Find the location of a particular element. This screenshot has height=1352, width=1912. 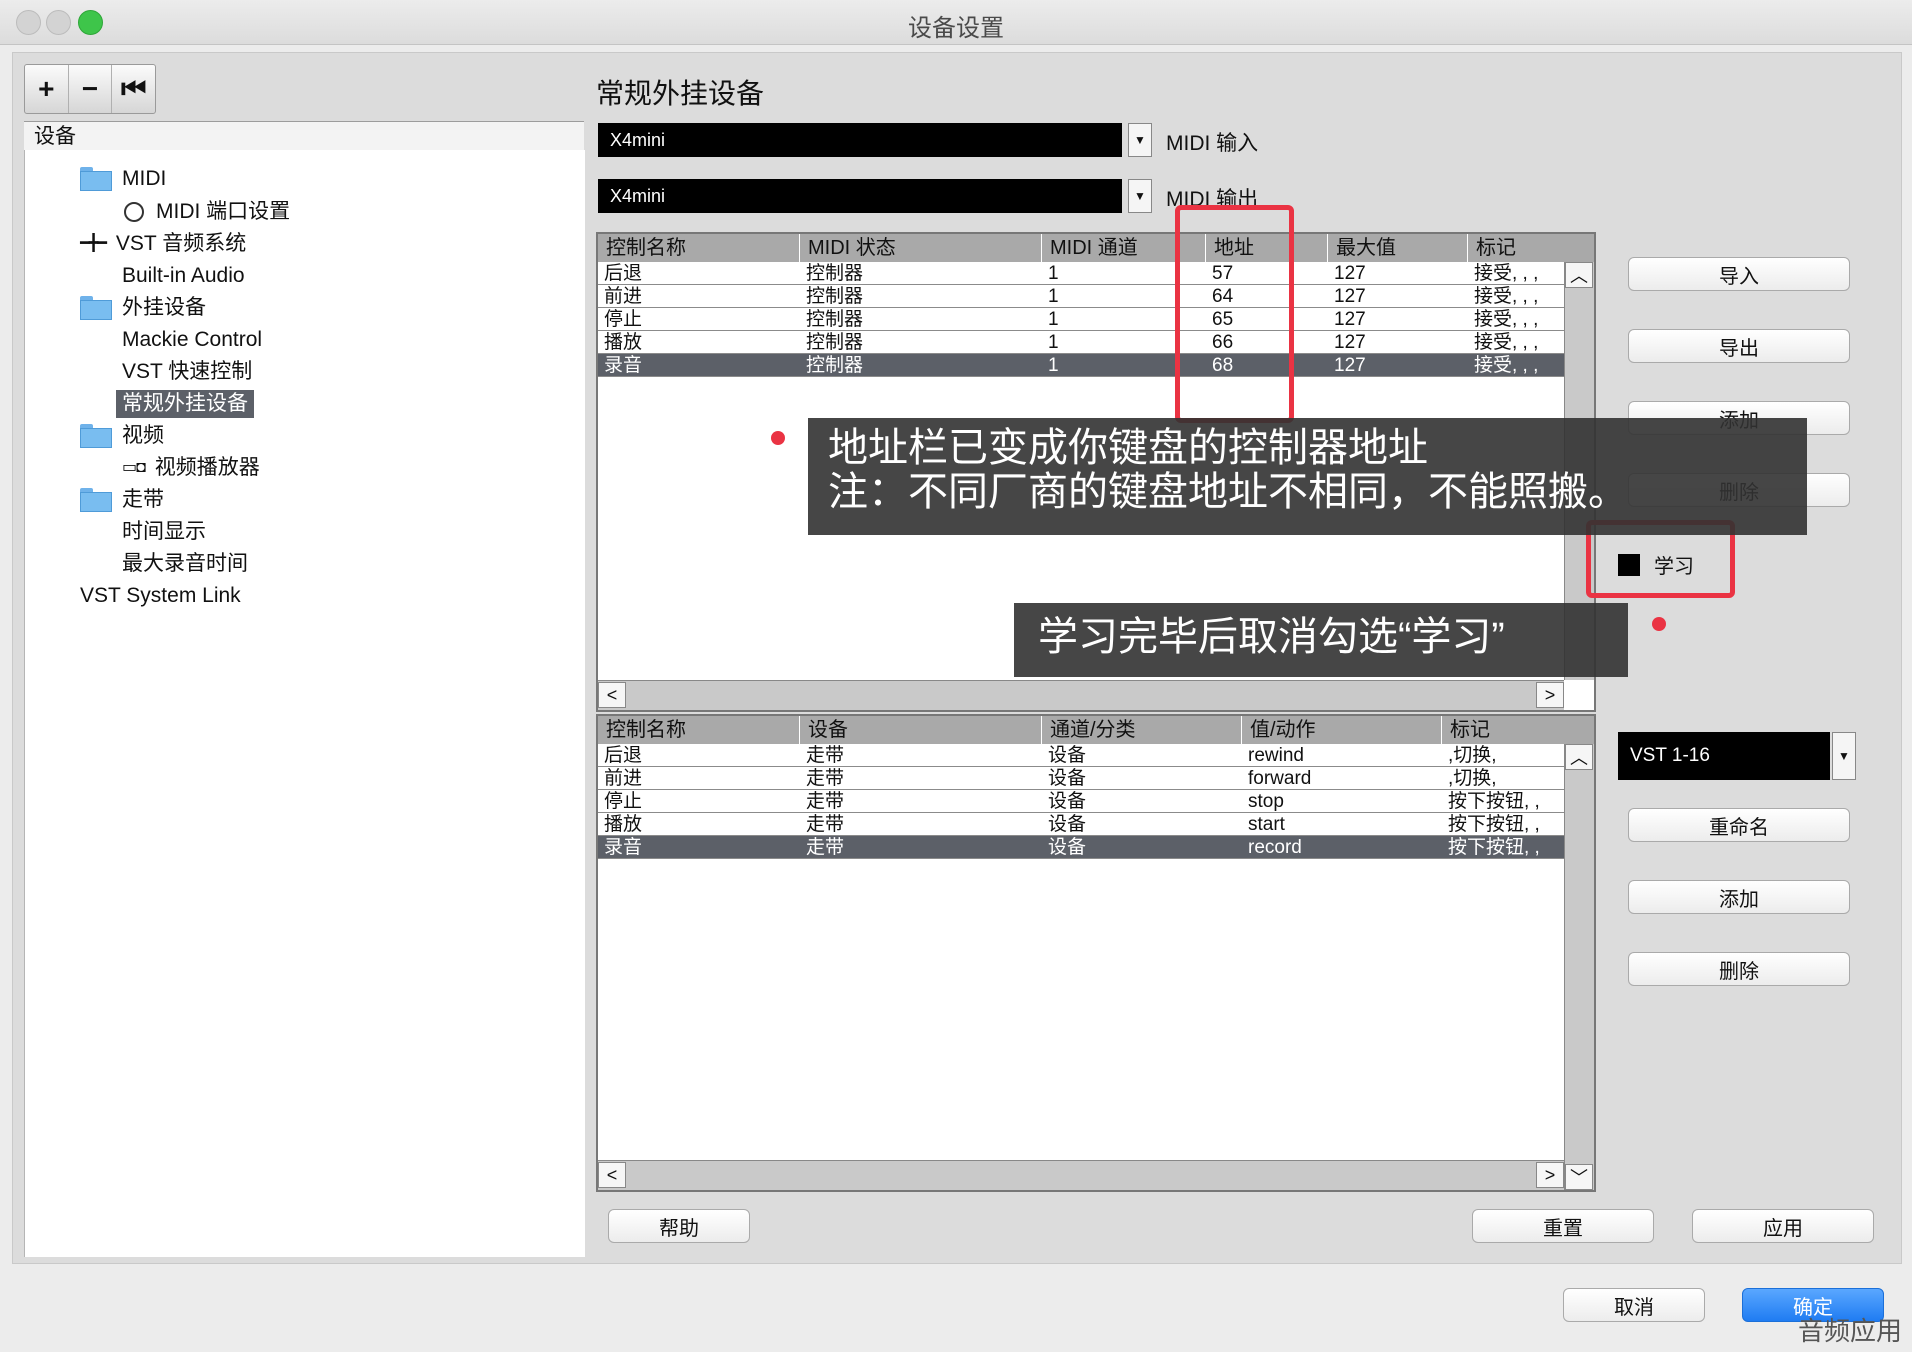

rename-button: 重命名 is located at coordinates (1739, 825).